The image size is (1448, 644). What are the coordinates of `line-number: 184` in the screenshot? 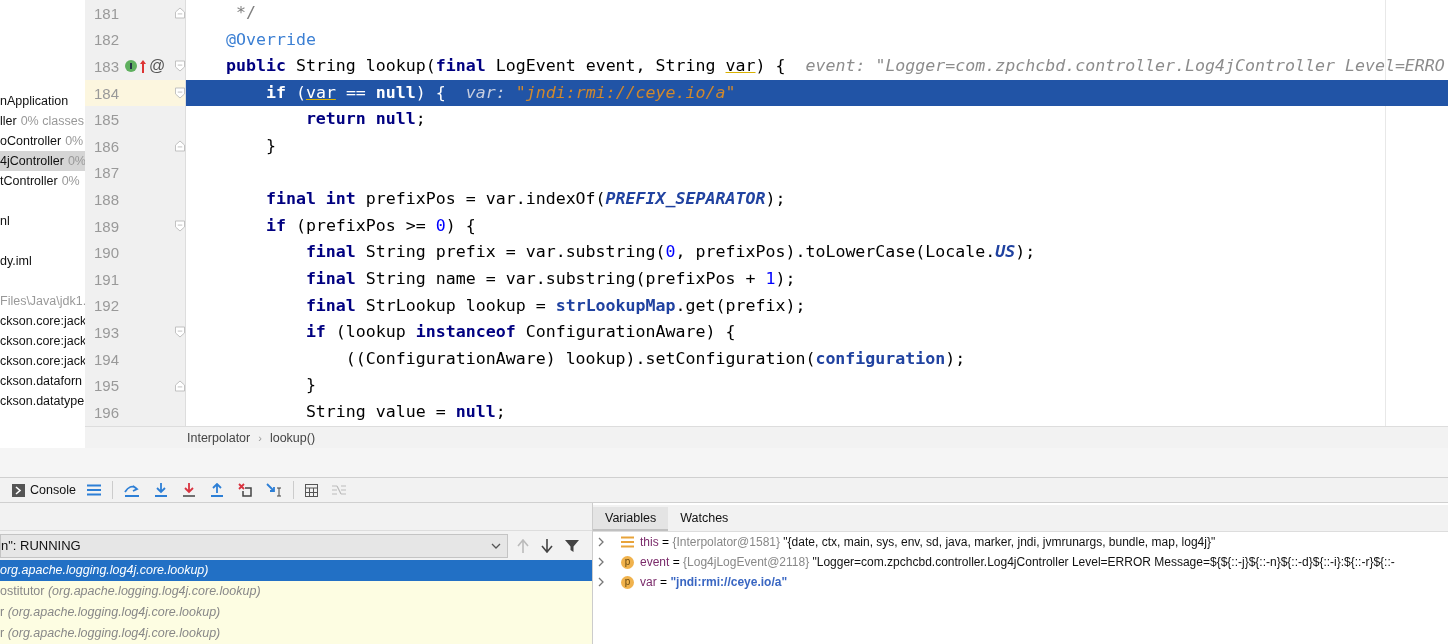 It's located at (105, 93).